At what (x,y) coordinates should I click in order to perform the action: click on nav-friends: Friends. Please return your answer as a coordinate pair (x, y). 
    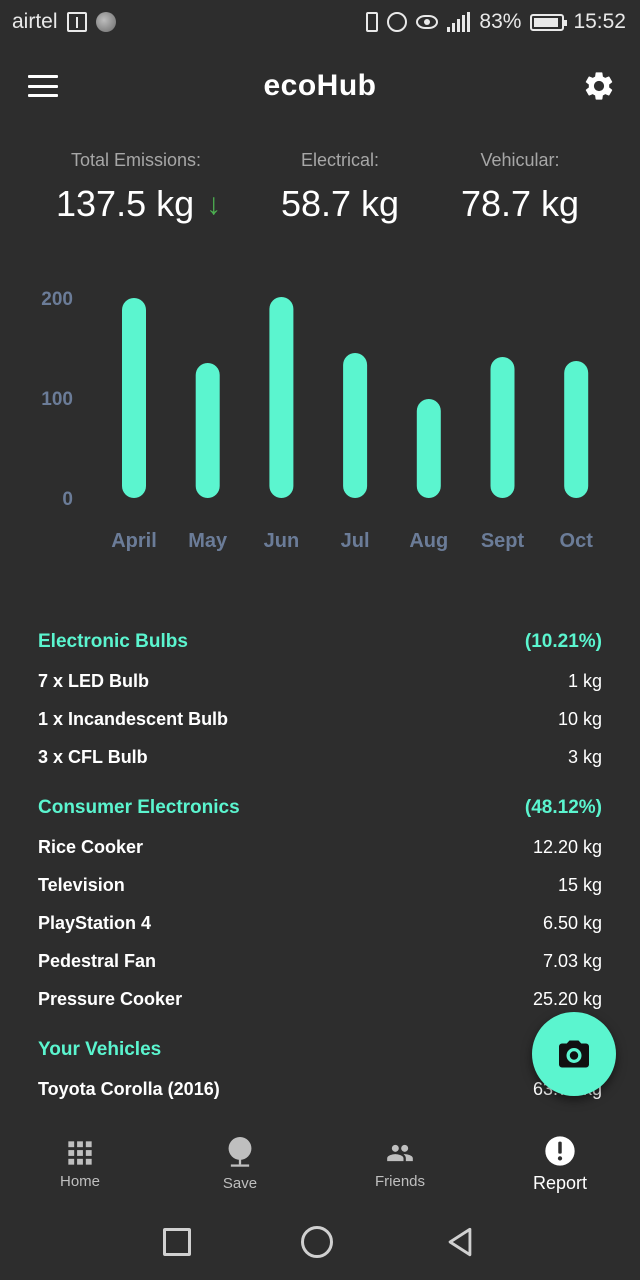
    Looking at the image, I should click on (400, 1164).